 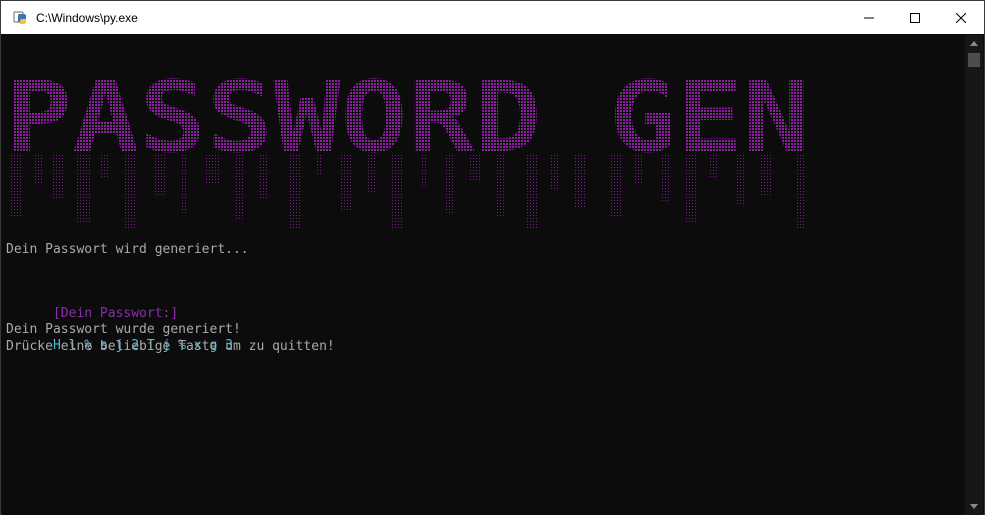 I want to click on minimize-button, so click(x=869, y=17).